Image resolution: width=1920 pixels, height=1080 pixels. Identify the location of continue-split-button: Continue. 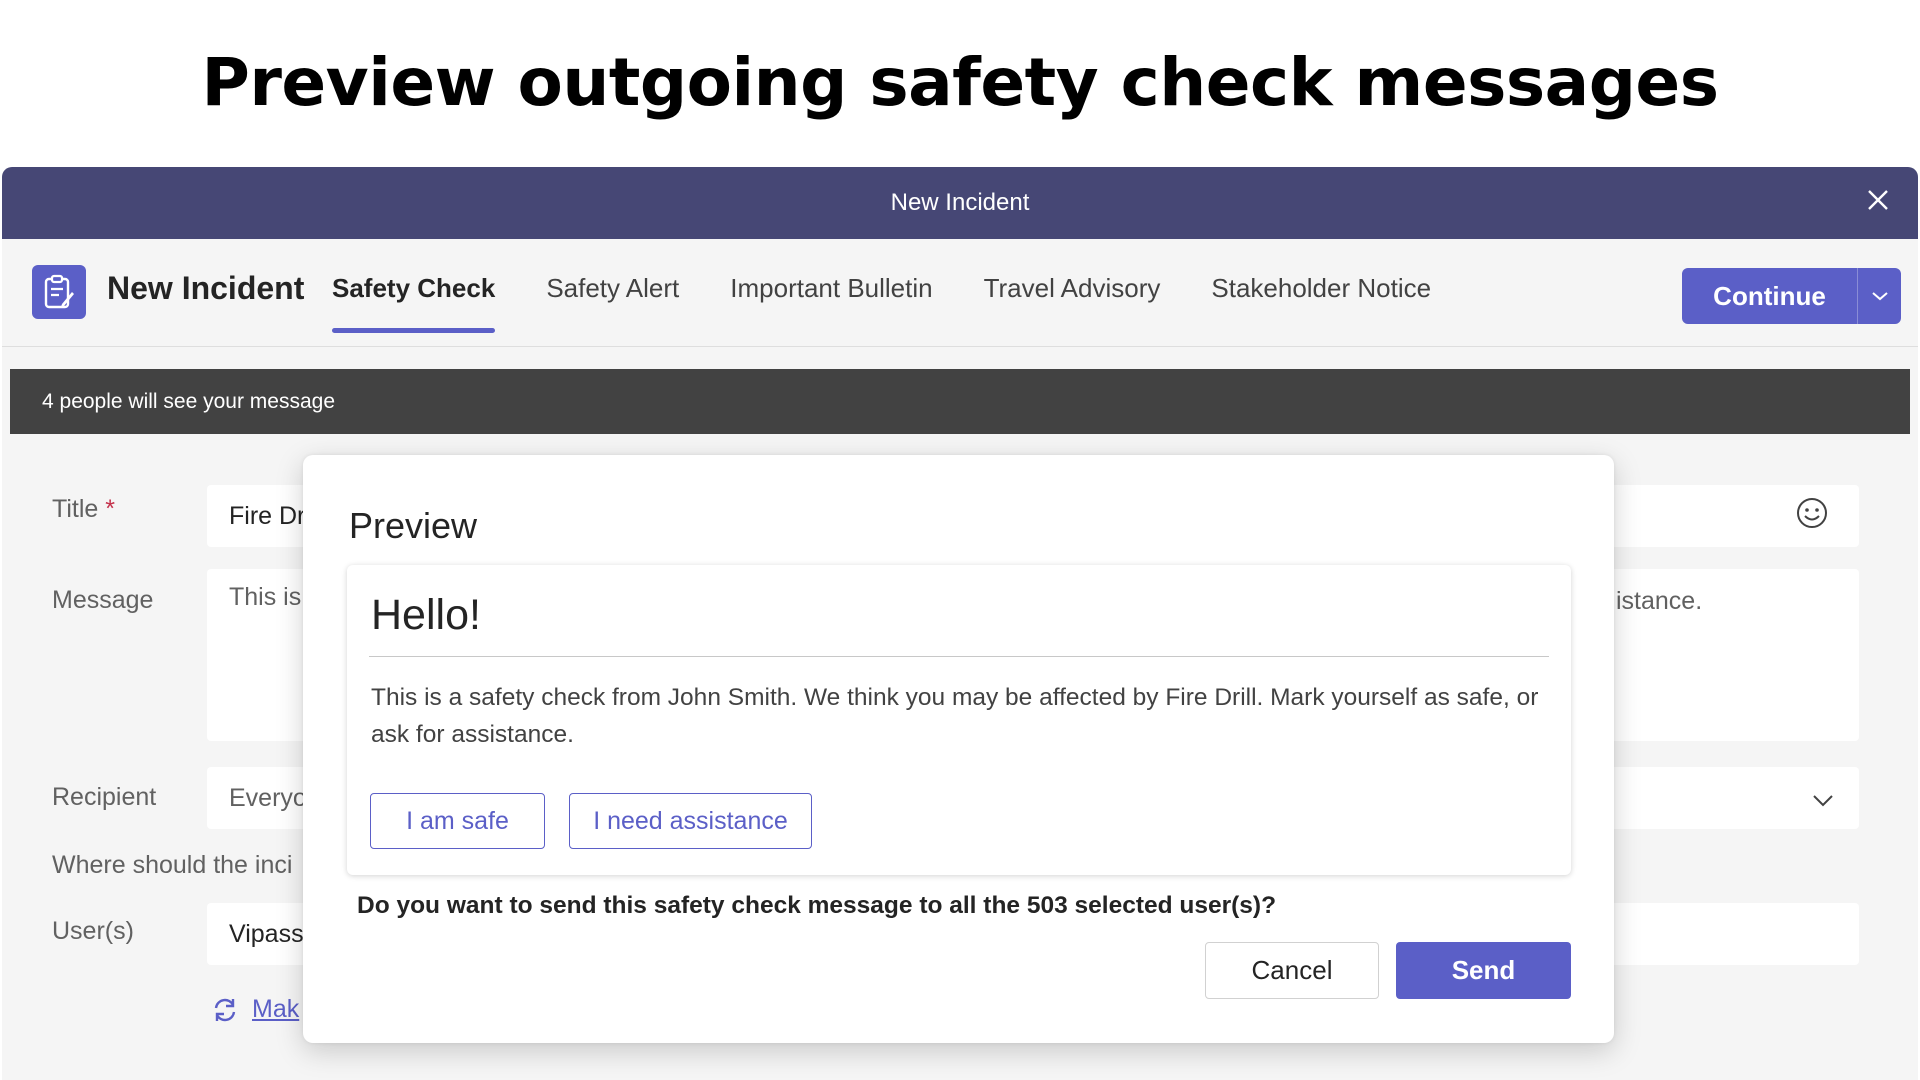
(1791, 296).